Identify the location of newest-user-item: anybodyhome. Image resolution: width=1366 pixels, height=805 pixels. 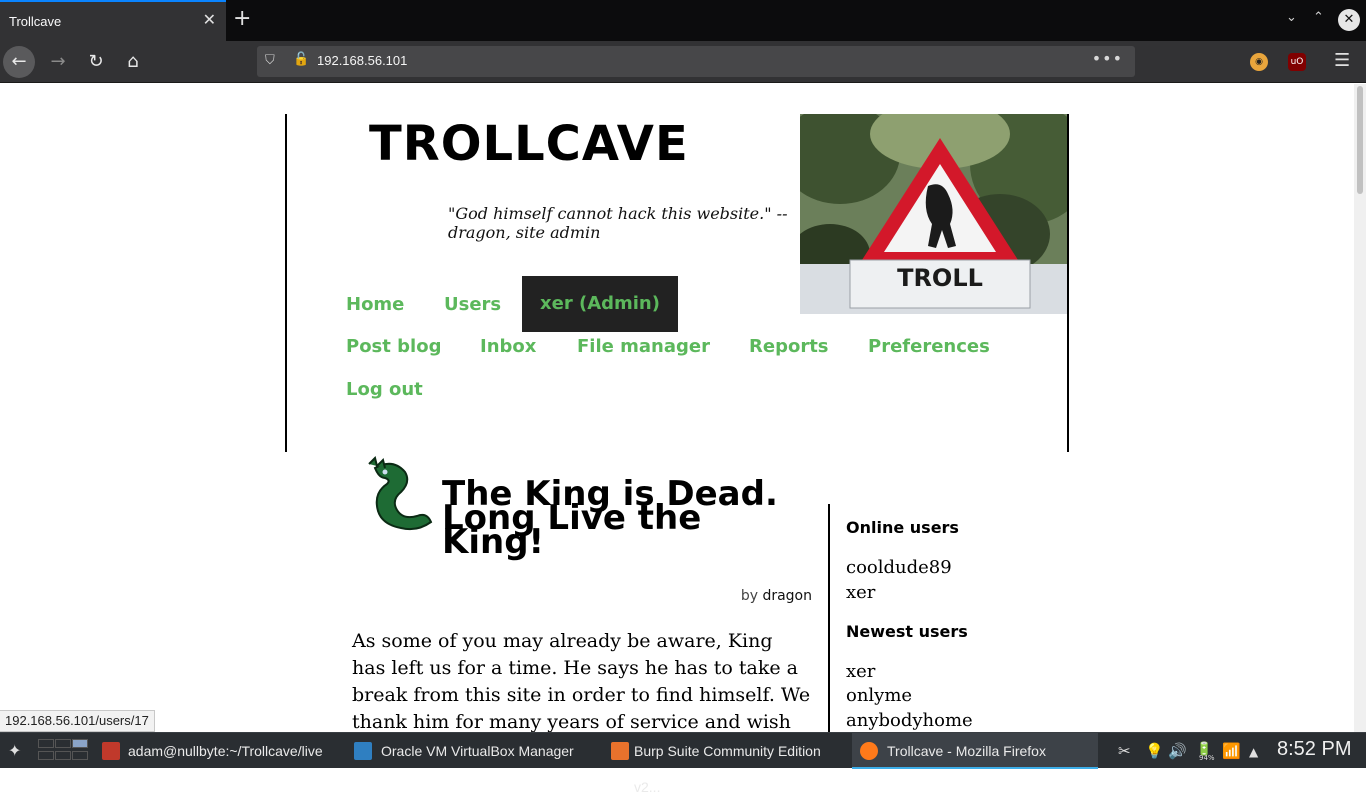
(909, 720).